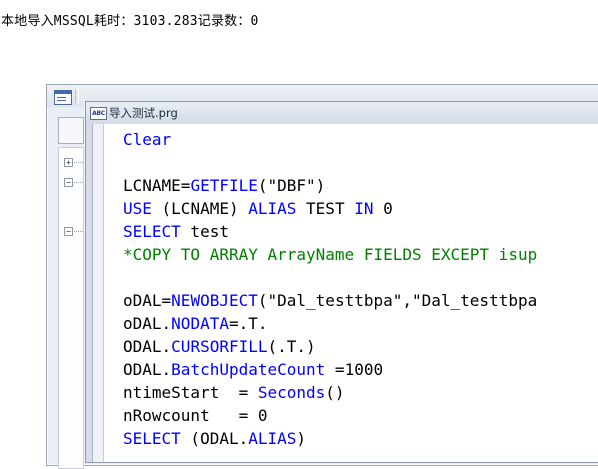 Image resolution: width=598 pixels, height=469 pixels. Describe the element at coordinates (219, 346) in the screenshot. I see `code-keyword: CURSORFILL` at that location.